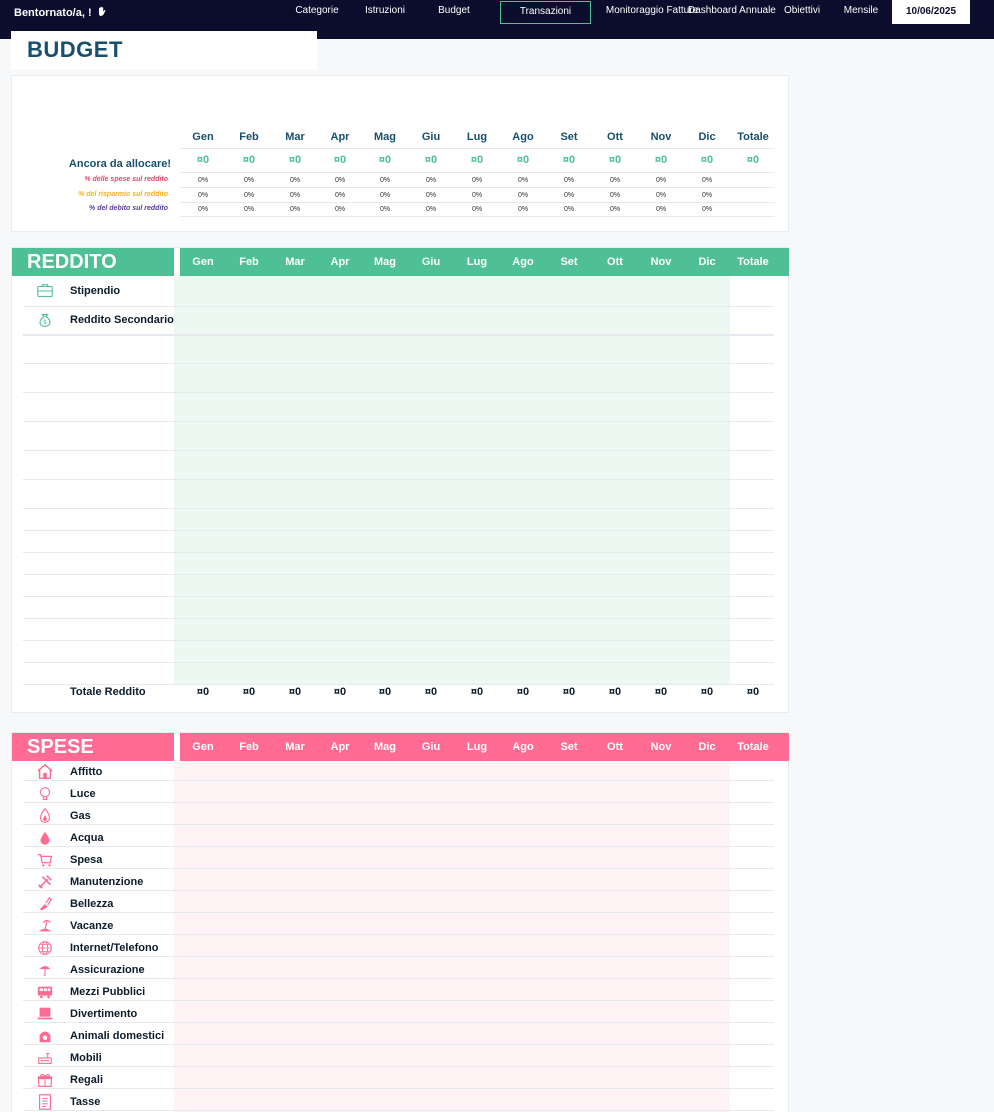 The width and height of the screenshot is (994, 1112). I want to click on spese-month-gen: Gen, so click(203, 747).